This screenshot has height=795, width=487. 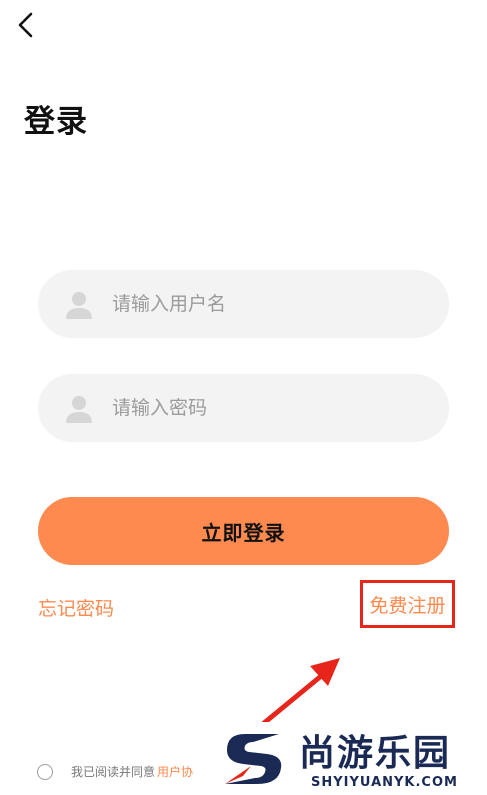 I want to click on agreement-radio, so click(x=45, y=771).